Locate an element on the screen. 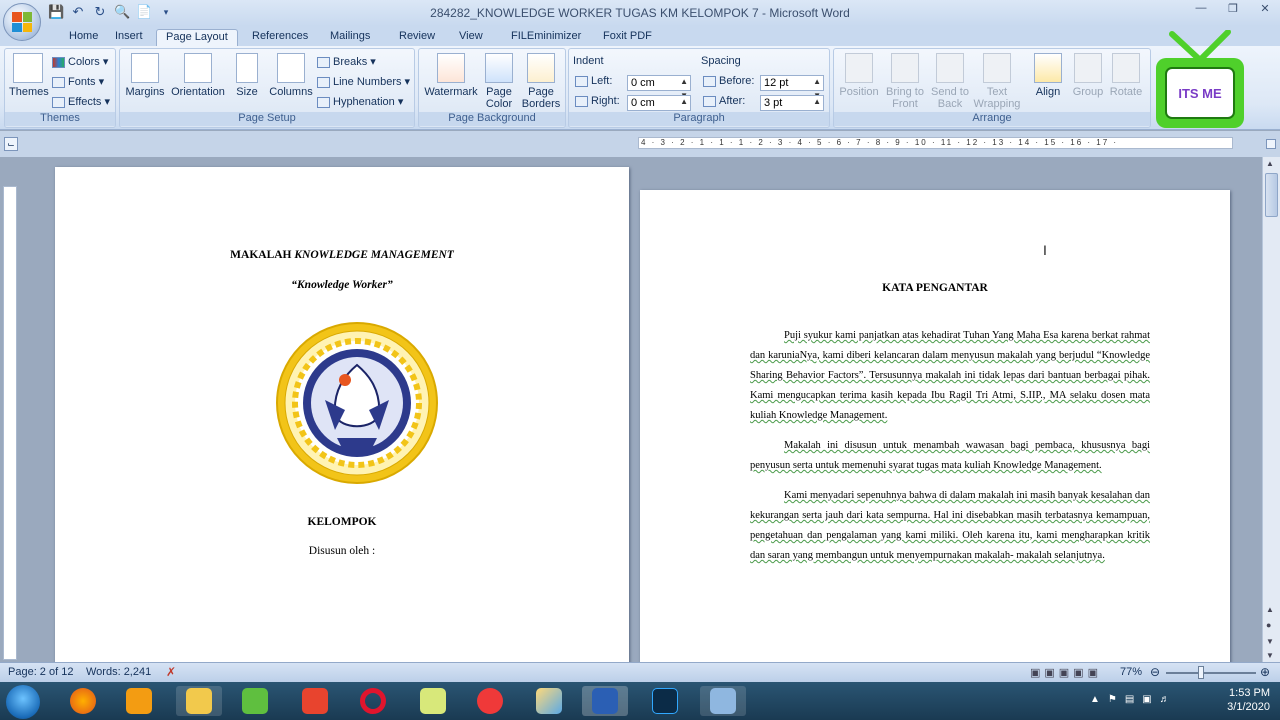 Image resolution: width=1280 pixels, height=720 pixels. size-button: Size is located at coordinates (247, 75).